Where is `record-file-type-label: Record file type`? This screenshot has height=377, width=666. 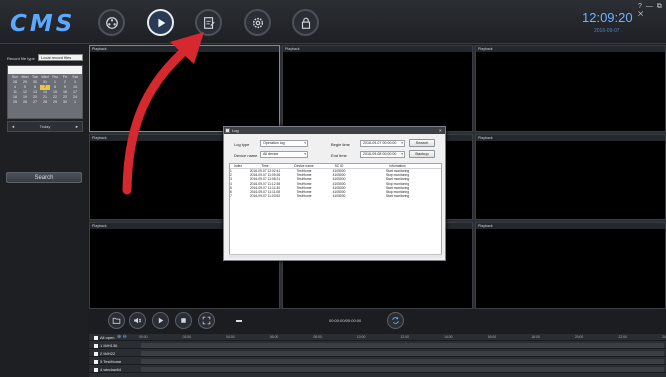 record-file-type-label: Record file type is located at coordinates (21, 58).